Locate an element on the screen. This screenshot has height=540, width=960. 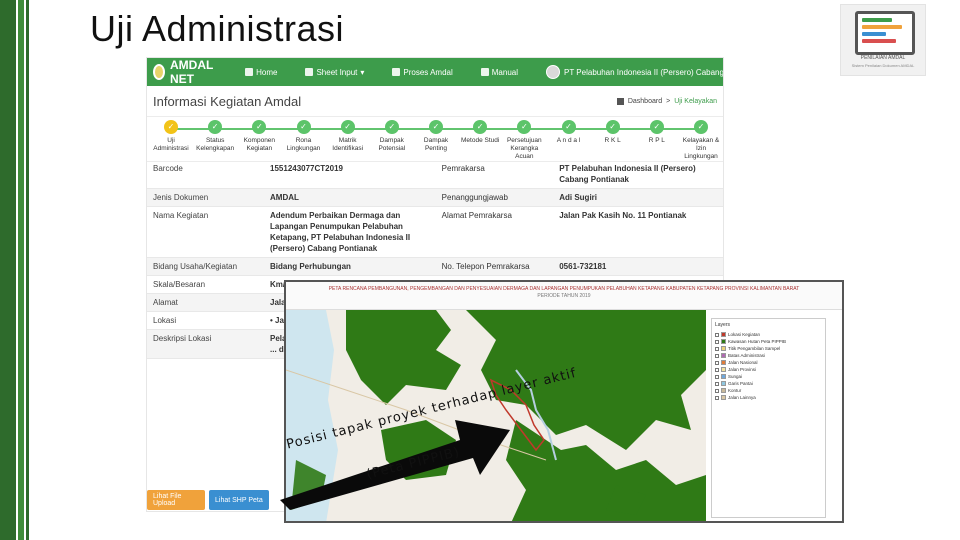
step-11: ✓ R K L is located at coordinates (613, 132).